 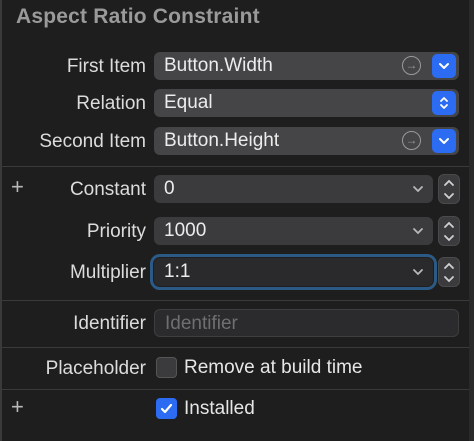 What do you see at coordinates (1, 220) in the screenshot?
I see `panel-left-border` at bounding box center [1, 220].